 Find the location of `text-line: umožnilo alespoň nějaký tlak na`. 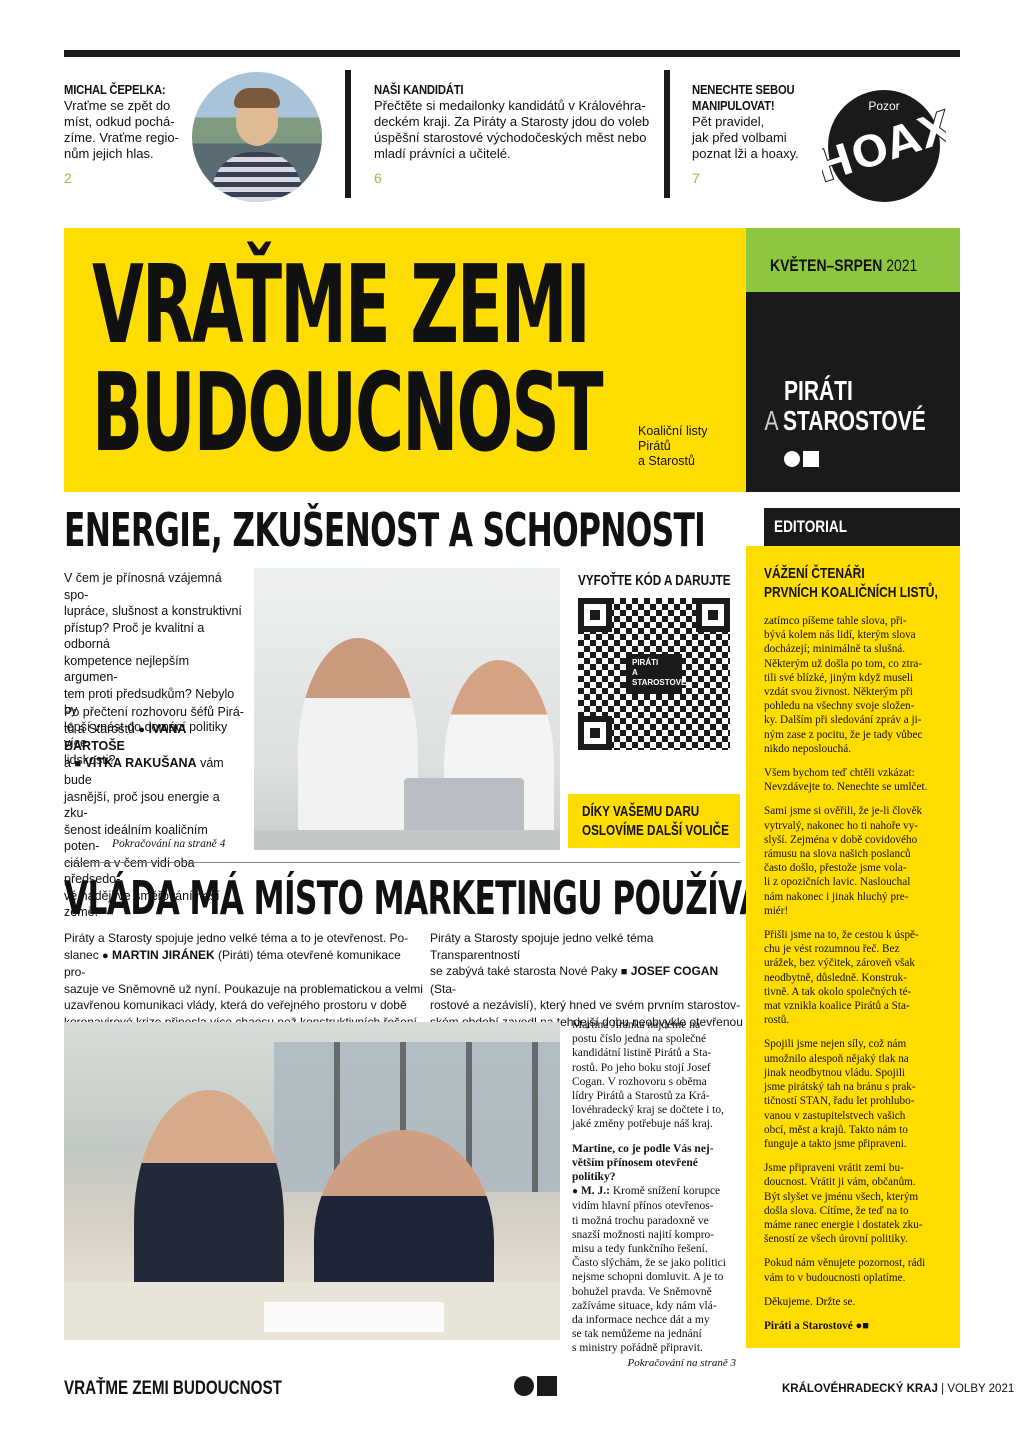

text-line: umožnilo alespoň nějaký tlak na is located at coordinates (836, 1058).